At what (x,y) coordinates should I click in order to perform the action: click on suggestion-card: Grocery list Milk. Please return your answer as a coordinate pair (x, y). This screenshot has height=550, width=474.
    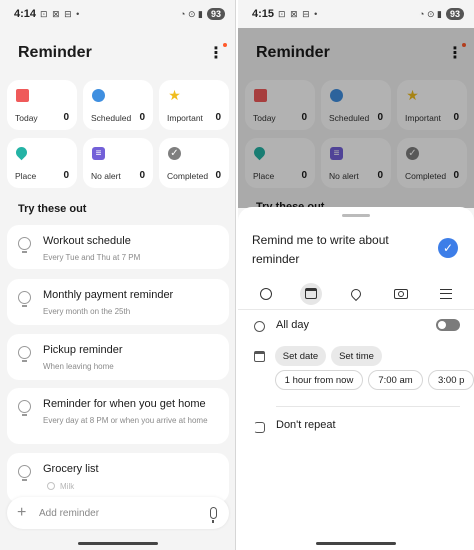
    Looking at the image, I should click on (118, 478).